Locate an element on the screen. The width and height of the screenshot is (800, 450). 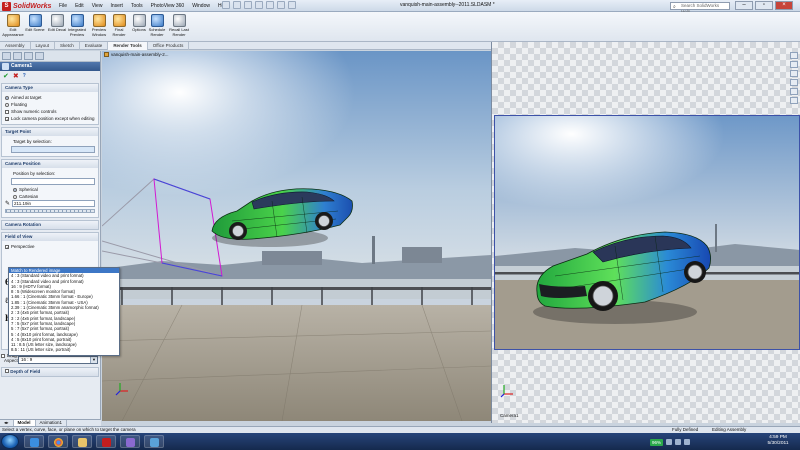
taskbar-ie is located at coordinates (34, 441).